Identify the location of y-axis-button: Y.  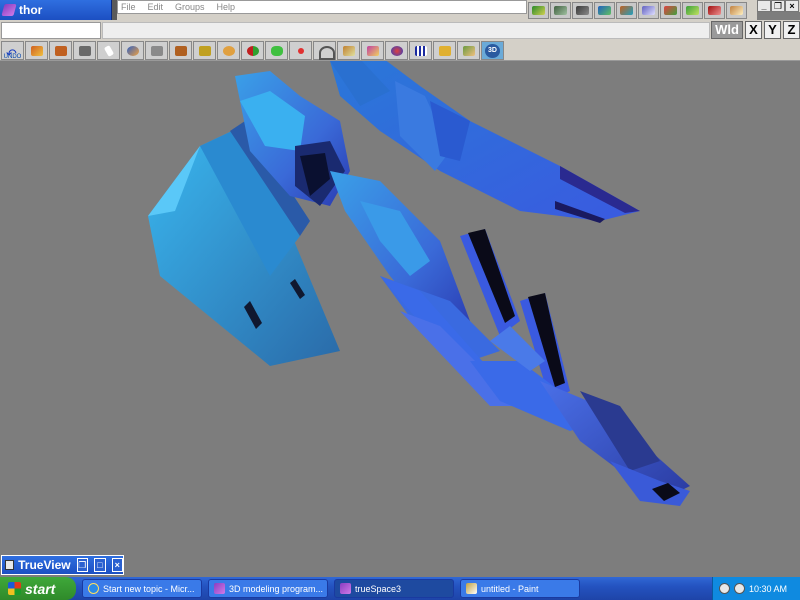
(772, 30).